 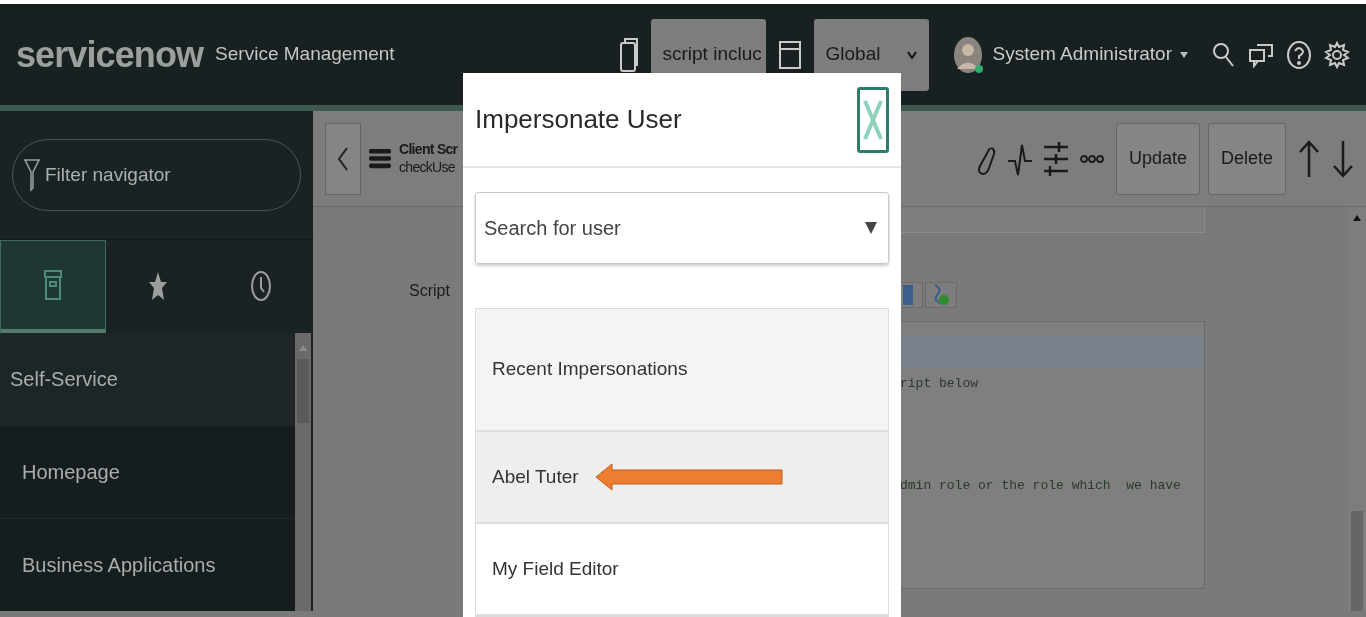 I want to click on form-title: Client Scr, so click(x=428, y=150).